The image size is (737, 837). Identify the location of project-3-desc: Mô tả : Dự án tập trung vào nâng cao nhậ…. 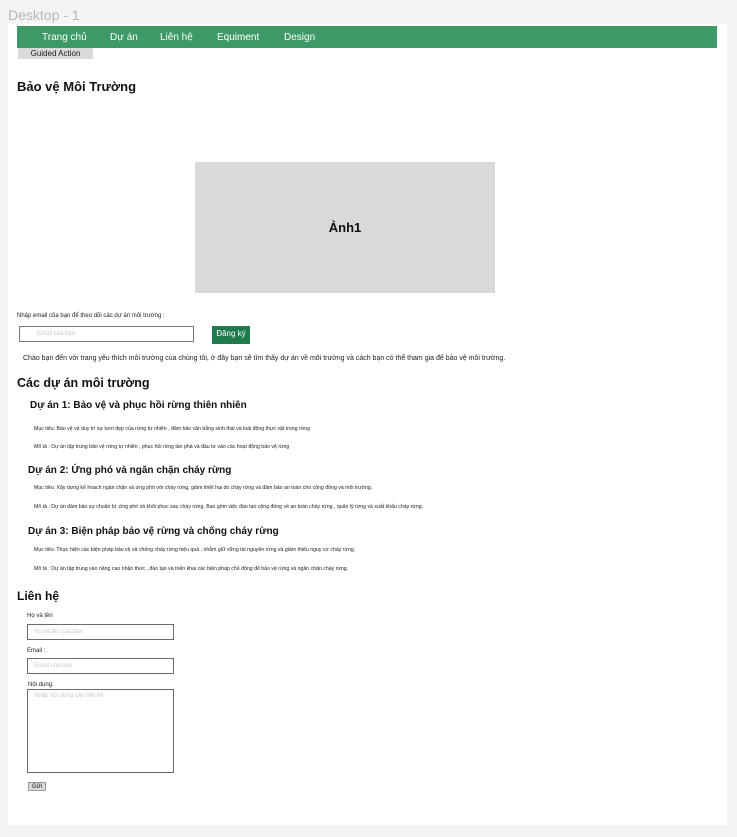
(191, 569).